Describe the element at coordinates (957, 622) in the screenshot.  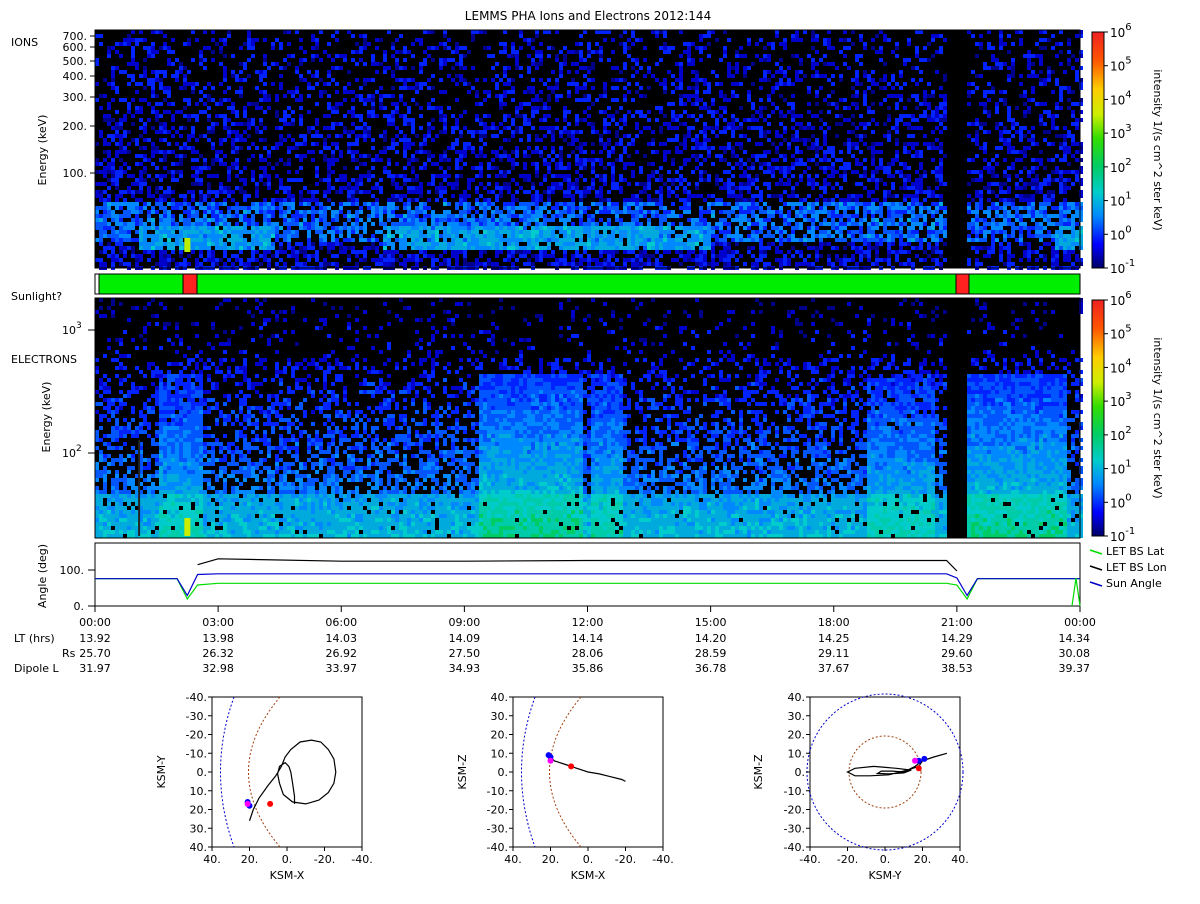
I see `time-tick-label: 21:00` at that location.